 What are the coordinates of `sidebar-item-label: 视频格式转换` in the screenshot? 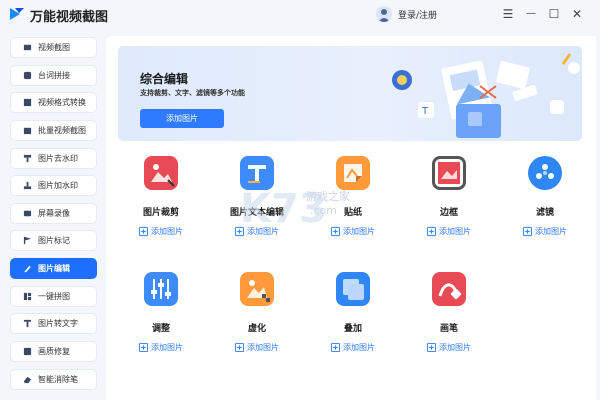 It's located at (62, 102).